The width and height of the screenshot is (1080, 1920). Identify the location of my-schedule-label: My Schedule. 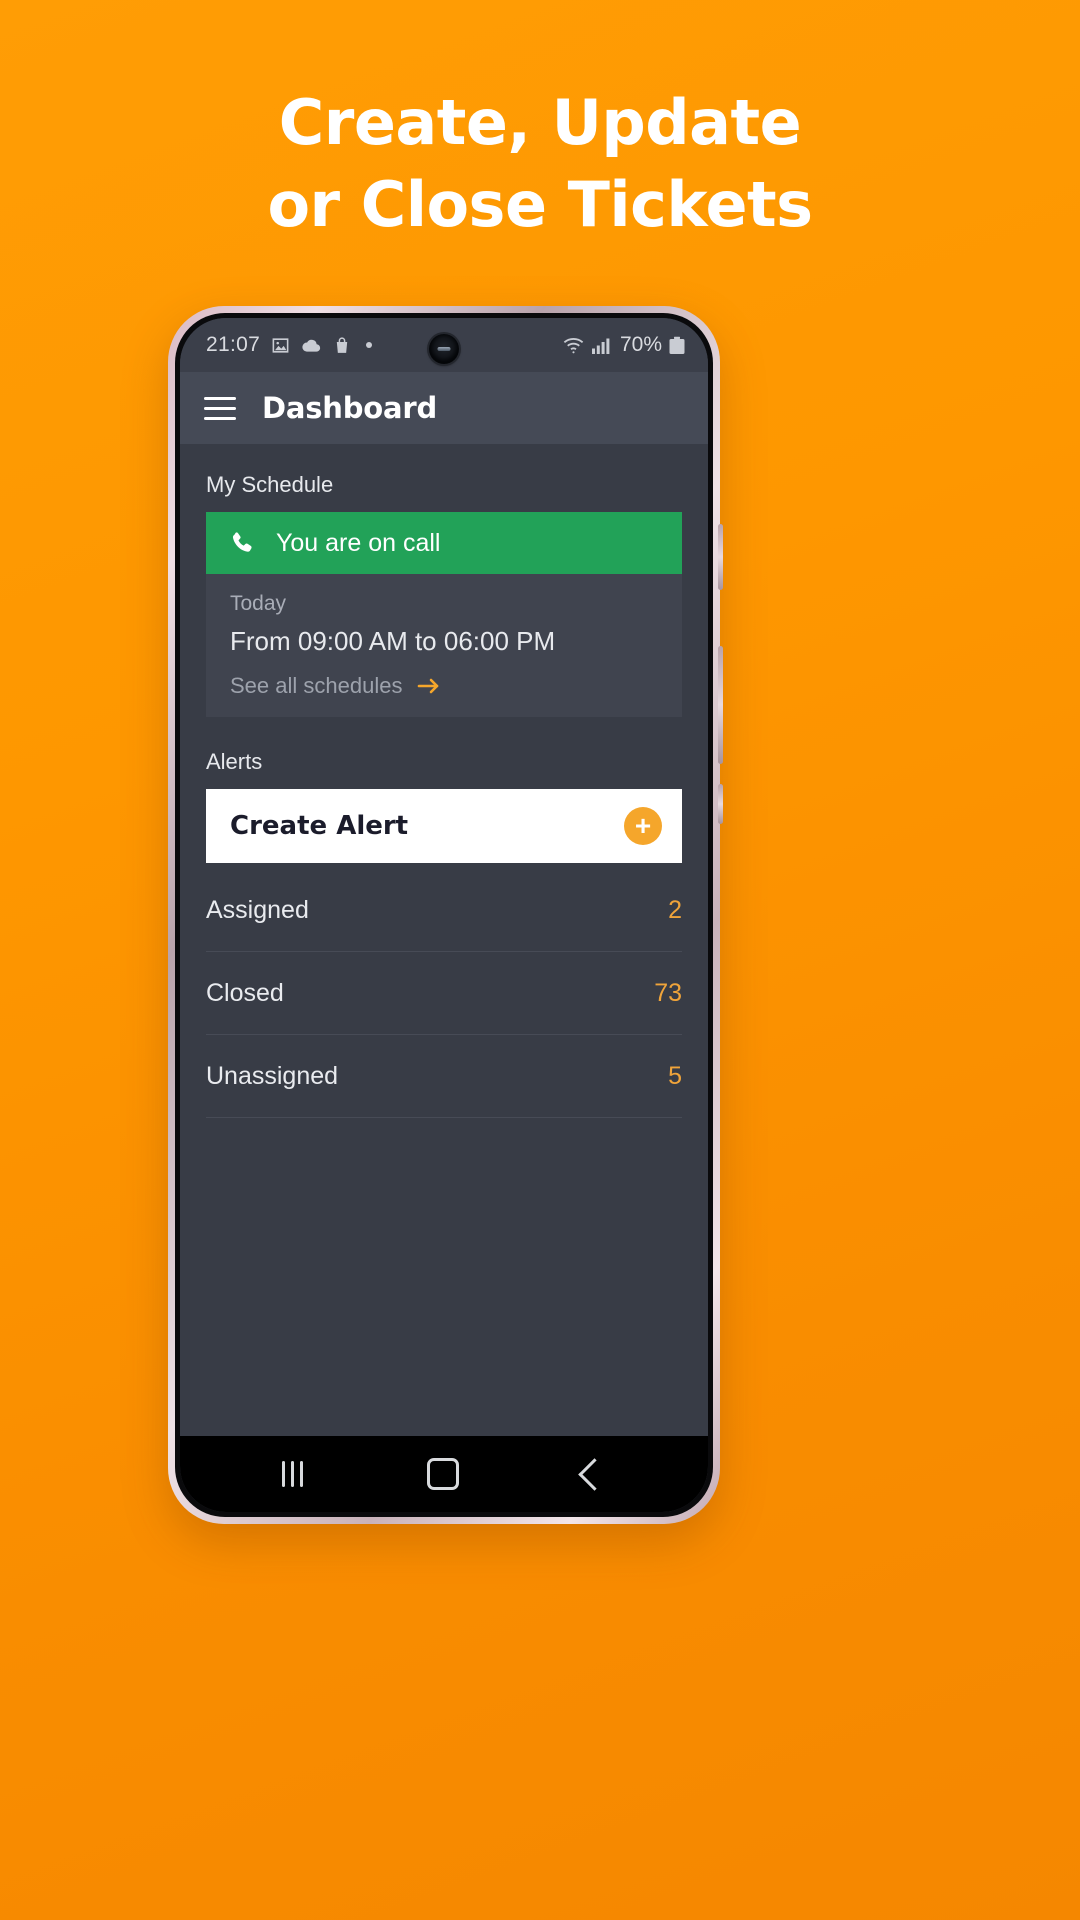
(270, 484).